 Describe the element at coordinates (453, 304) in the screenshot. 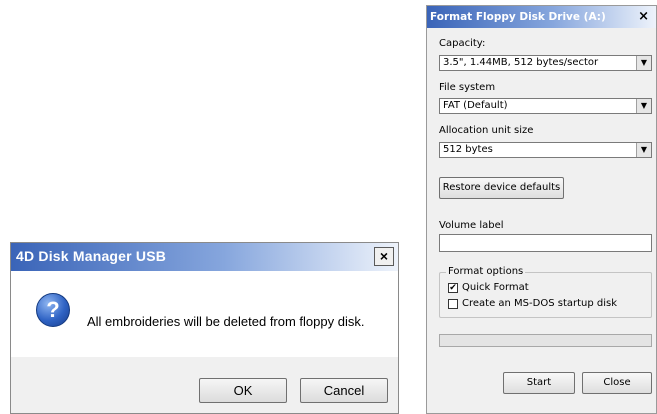

I see `msdos-startup-checkbox` at that location.